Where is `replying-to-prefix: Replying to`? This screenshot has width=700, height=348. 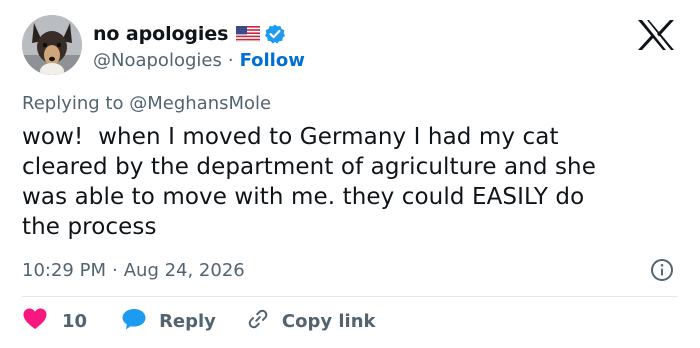 replying-to-prefix: Replying to is located at coordinates (73, 103).